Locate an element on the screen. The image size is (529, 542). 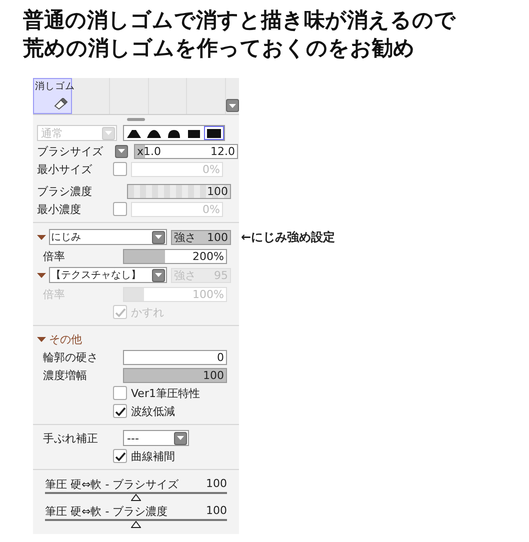
checkbox-label: 曲線補間 is located at coordinates (153, 456).